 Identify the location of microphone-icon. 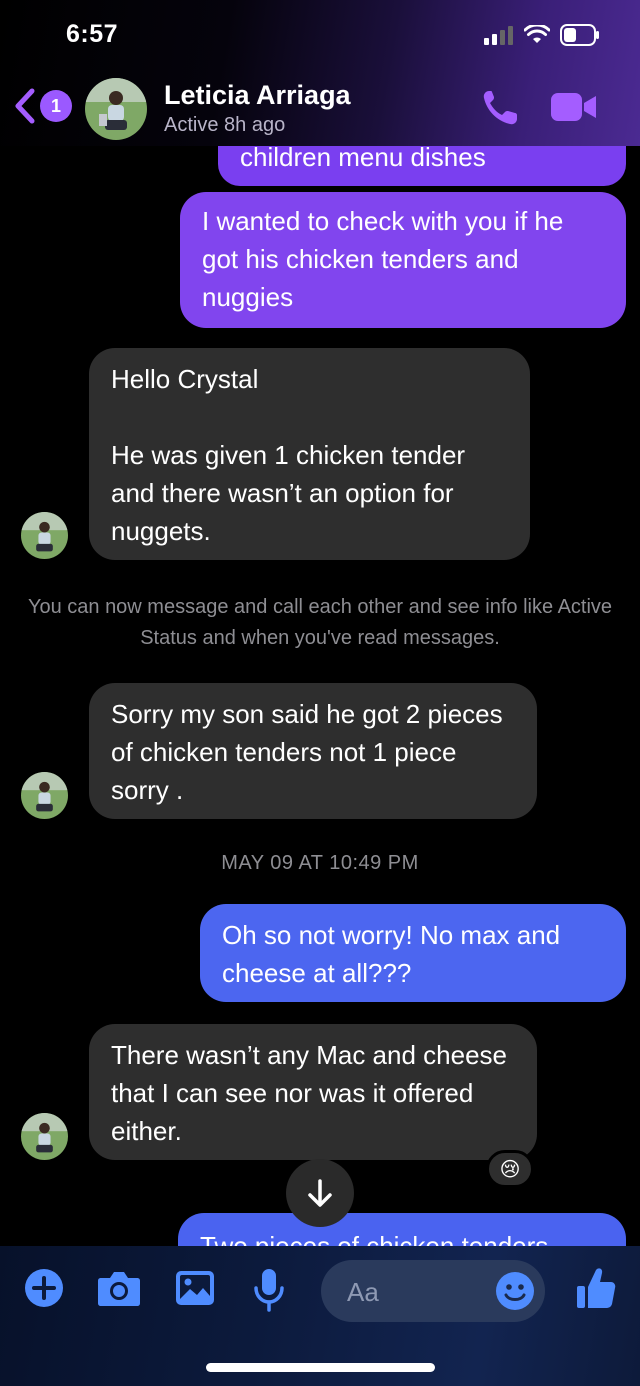
(269, 1290).